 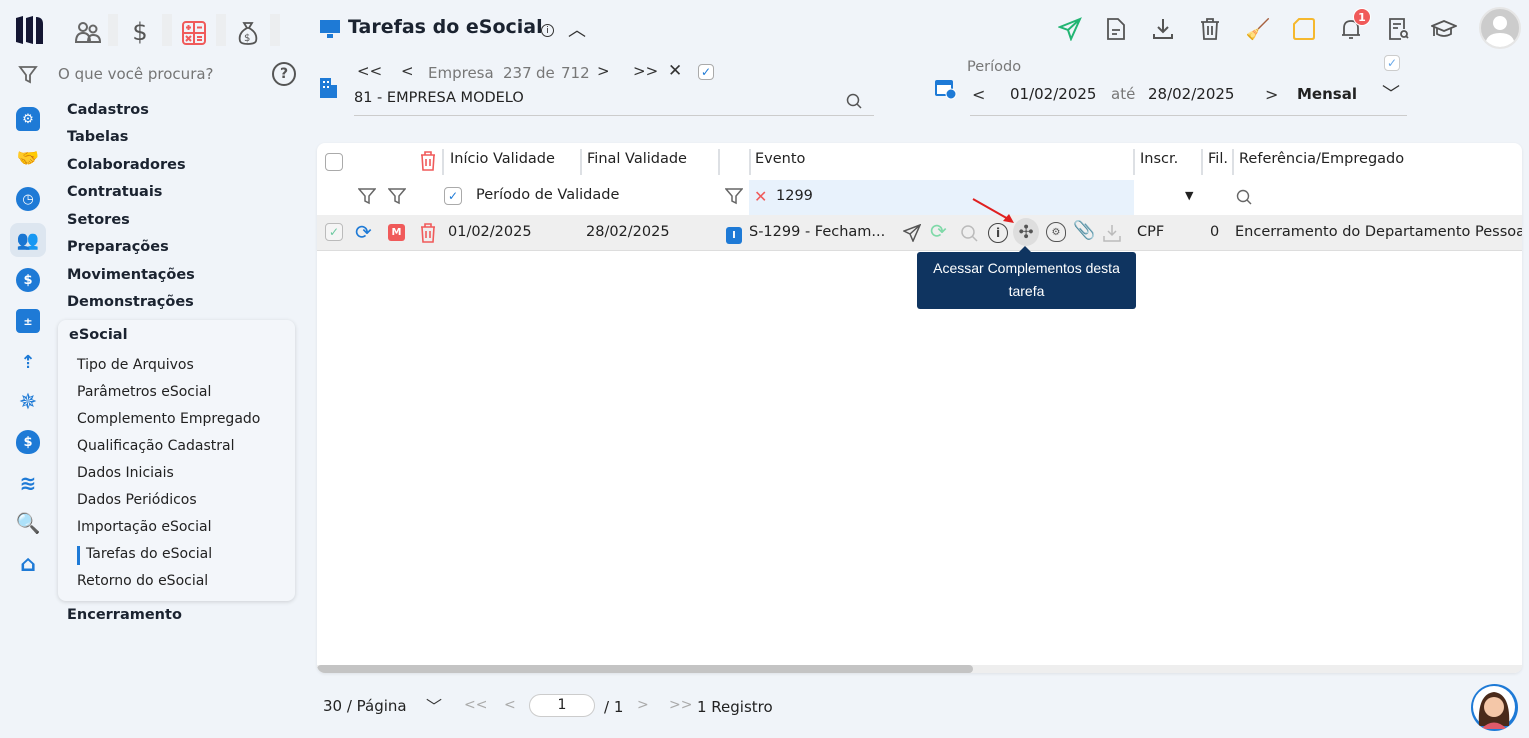 I want to click on delete-all-icon, so click(x=428, y=161).